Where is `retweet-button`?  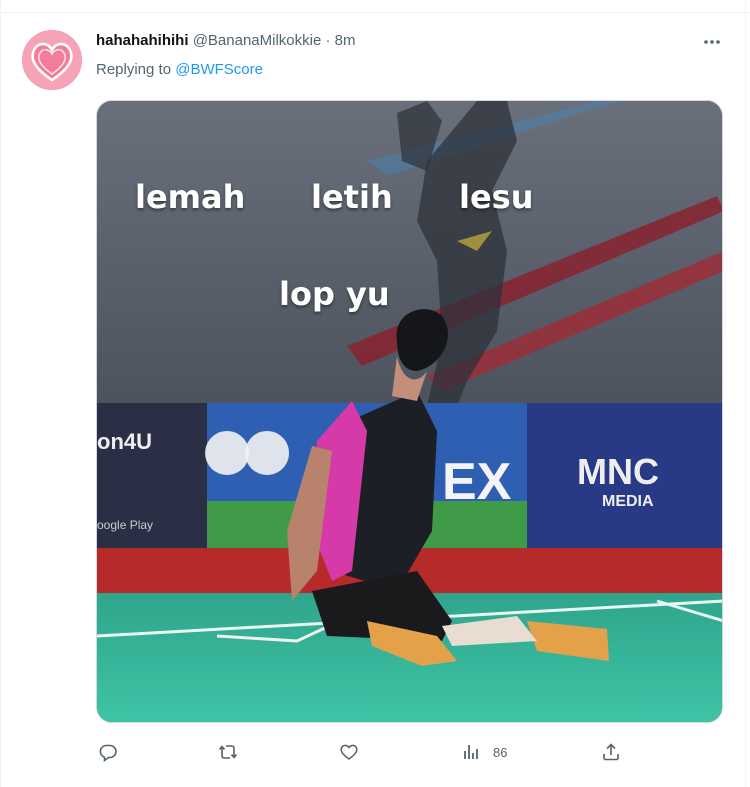 retweet-button is located at coordinates (228, 752).